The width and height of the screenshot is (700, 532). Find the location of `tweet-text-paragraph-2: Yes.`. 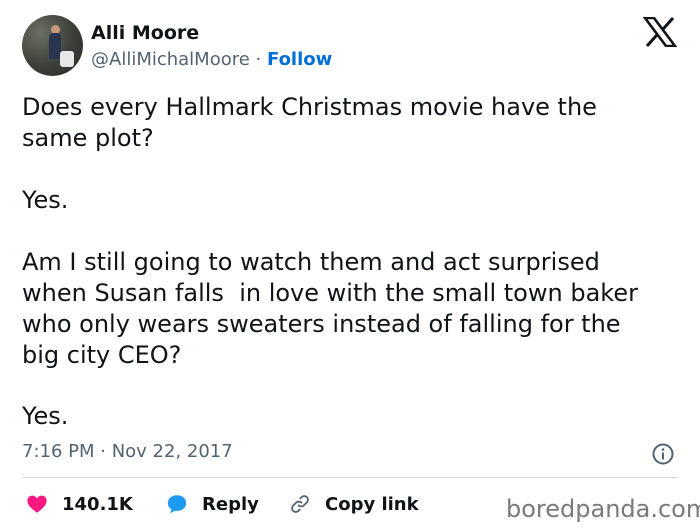

tweet-text-paragraph-2: Yes. is located at coordinates (45, 200).